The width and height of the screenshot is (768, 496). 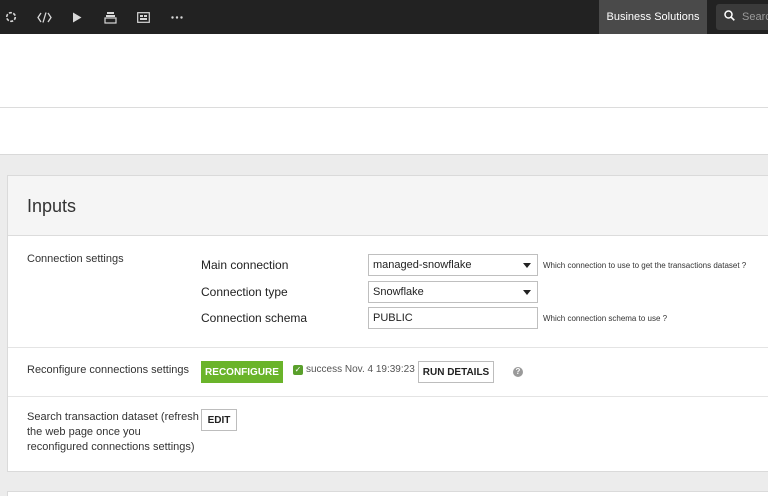 What do you see at coordinates (242, 372) in the screenshot?
I see `reconfigure-button: RECONFIGURE` at bounding box center [242, 372].